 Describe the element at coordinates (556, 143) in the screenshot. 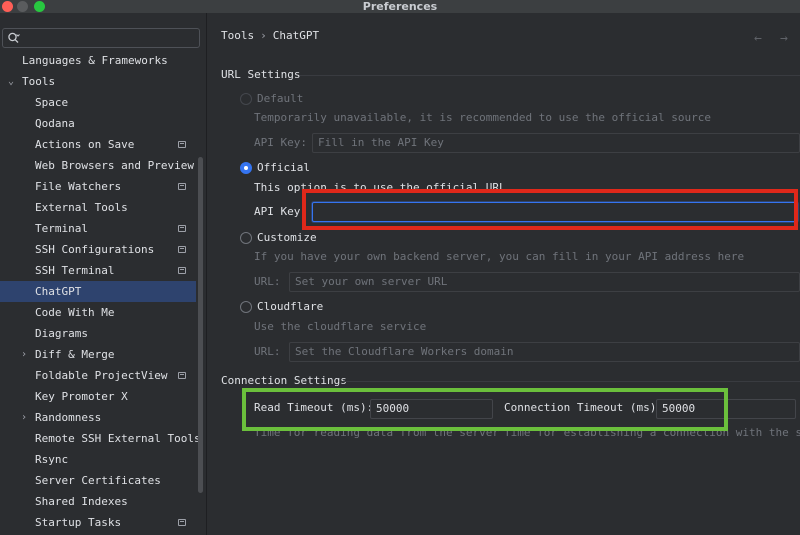

I see `default-api-key-field: Fill in the API Key` at that location.